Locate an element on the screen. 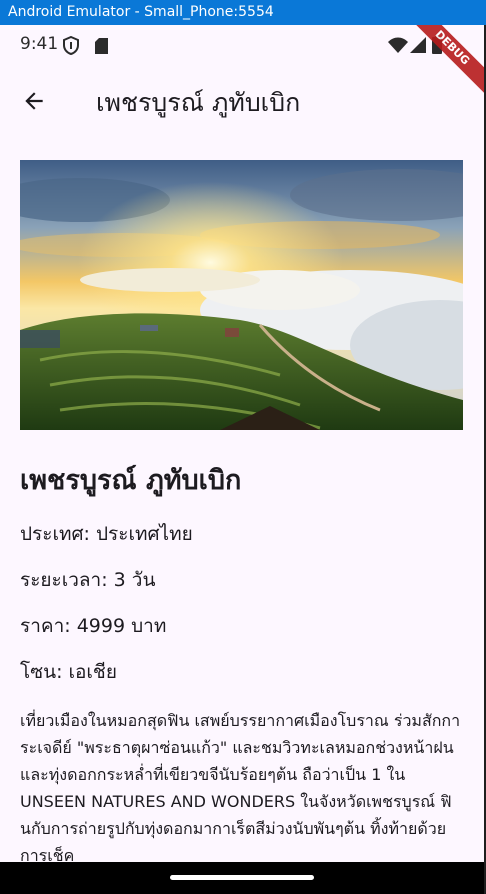 This screenshot has width=486, height=894. status-bar: 9:41 DEBUG is located at coordinates (242, 61).